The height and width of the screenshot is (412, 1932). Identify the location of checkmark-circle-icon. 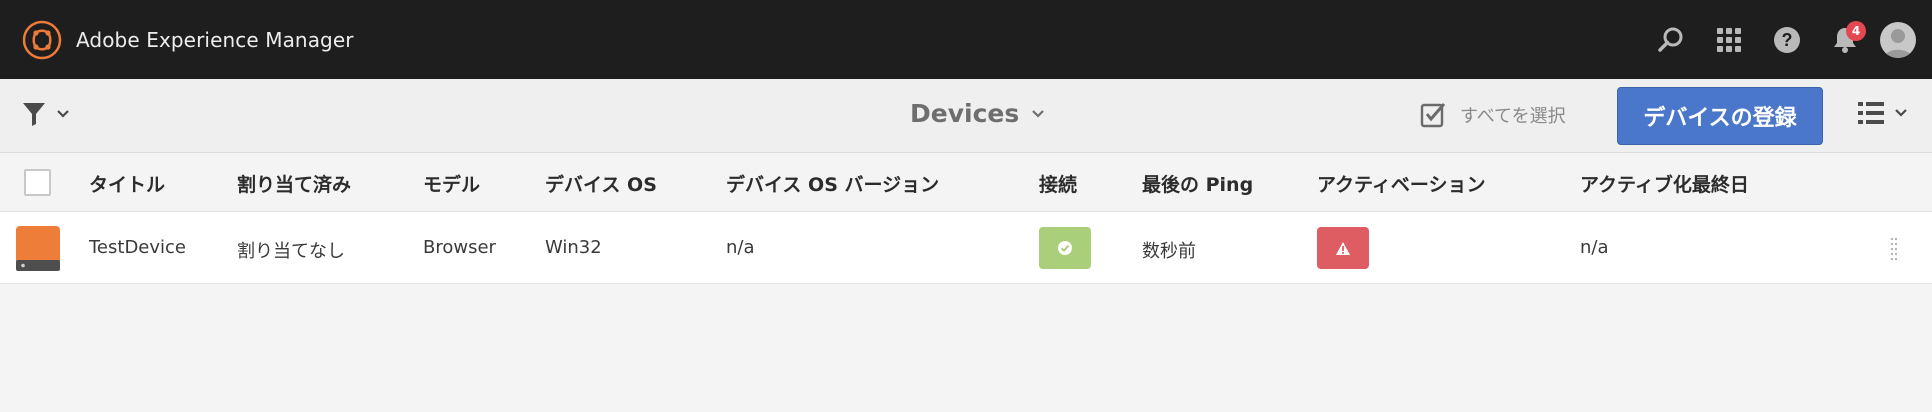
(1065, 248).